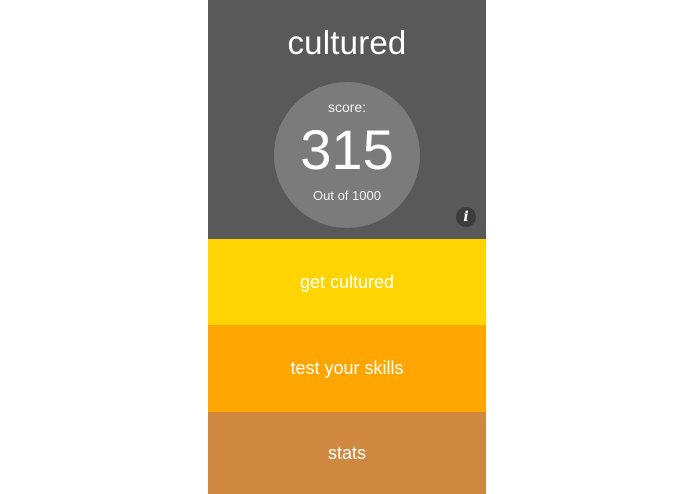 The height and width of the screenshot is (494, 695). Describe the element at coordinates (347, 107) in the screenshot. I see `score-label: score:` at that location.